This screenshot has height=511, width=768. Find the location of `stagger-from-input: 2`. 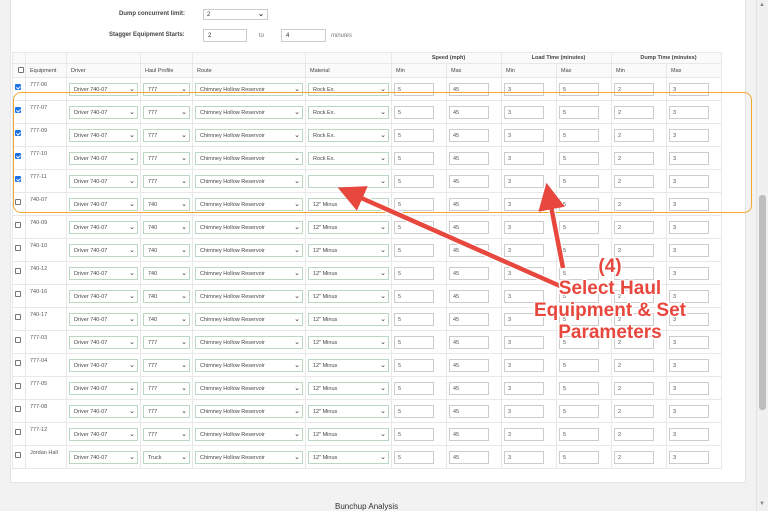

stagger-from-input: 2 is located at coordinates (225, 35).